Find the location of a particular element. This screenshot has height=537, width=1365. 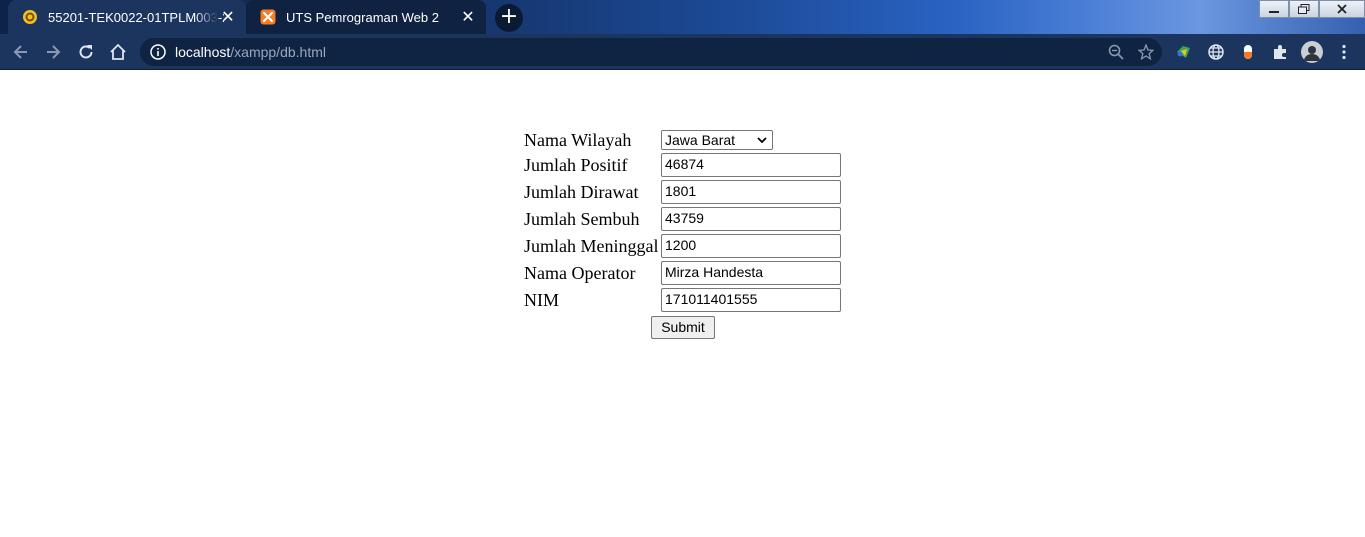

recovered-count-input: 43759 is located at coordinates (751, 219).